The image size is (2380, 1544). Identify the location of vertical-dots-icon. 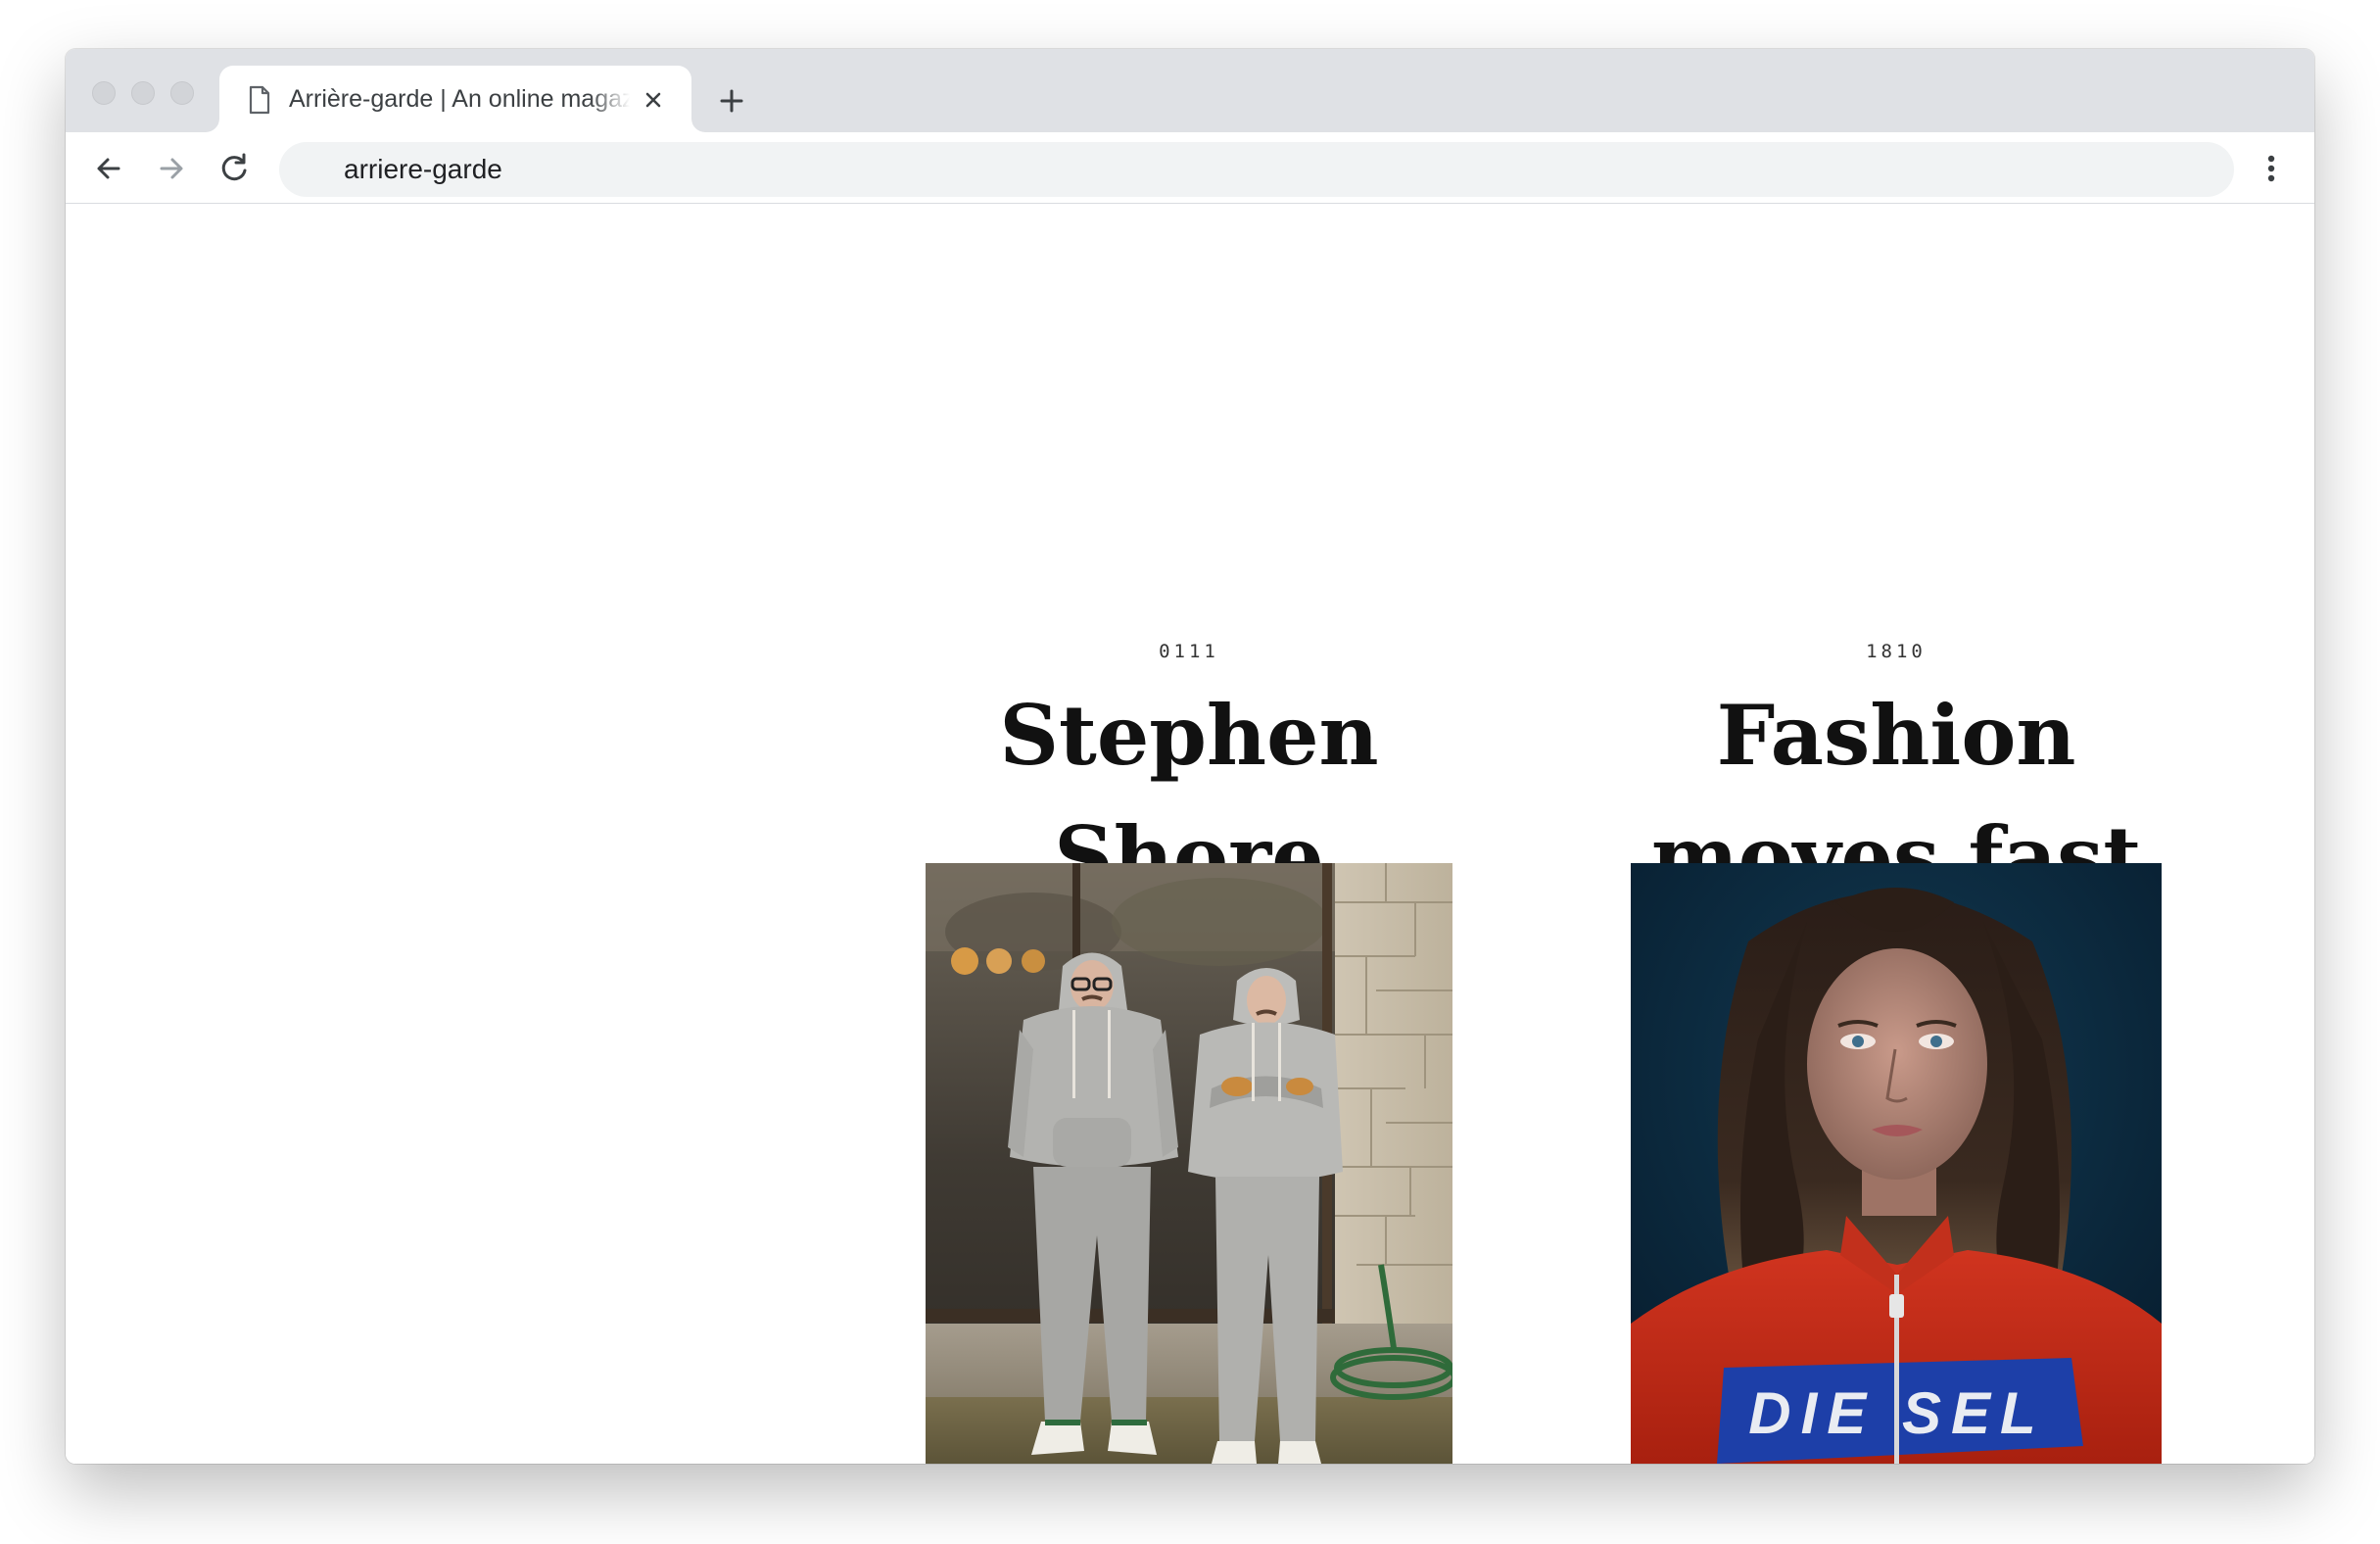
(2271, 168).